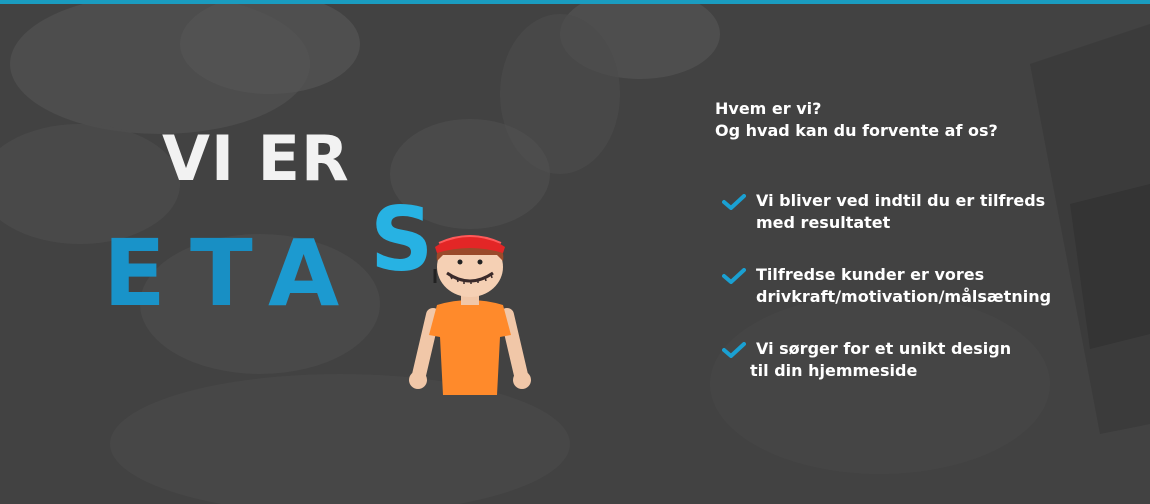 Image resolution: width=1150 pixels, height=504 pixels. I want to click on feature-line-1: Vi bliver ved indtil du er tilfreds, so click(901, 200).